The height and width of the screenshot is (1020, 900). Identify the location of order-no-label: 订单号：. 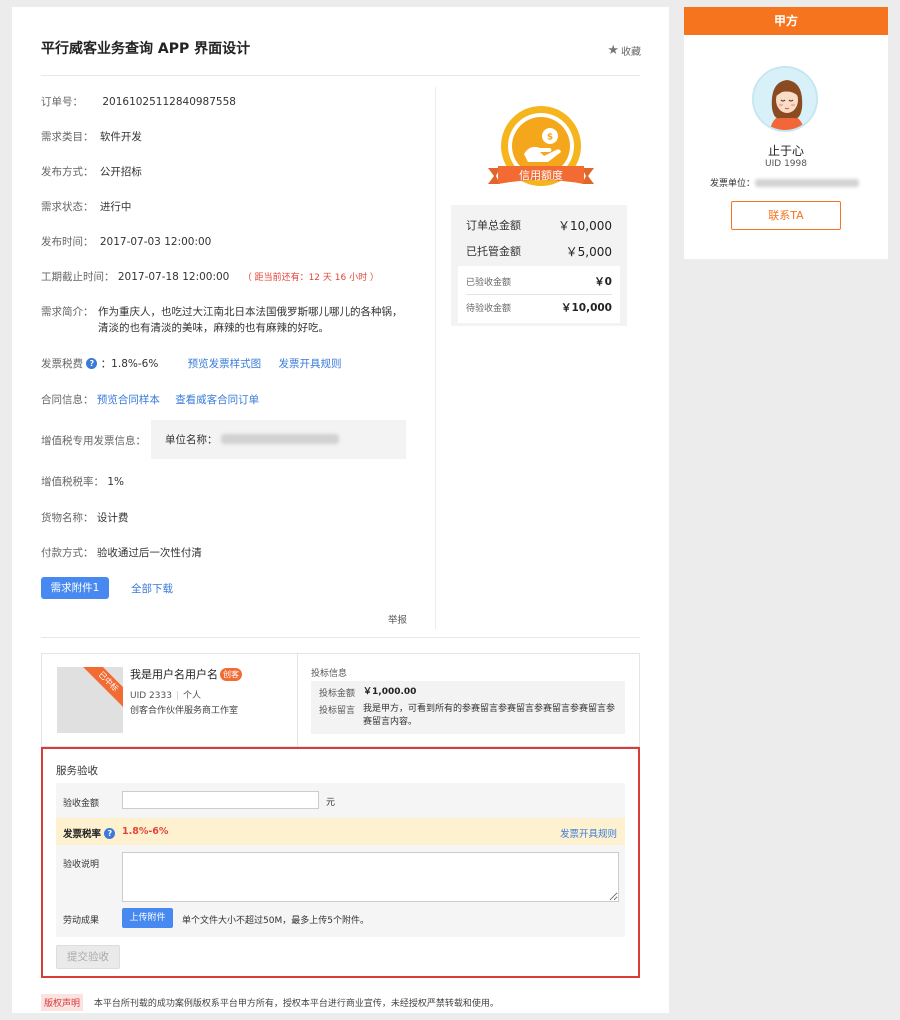
(62, 102).